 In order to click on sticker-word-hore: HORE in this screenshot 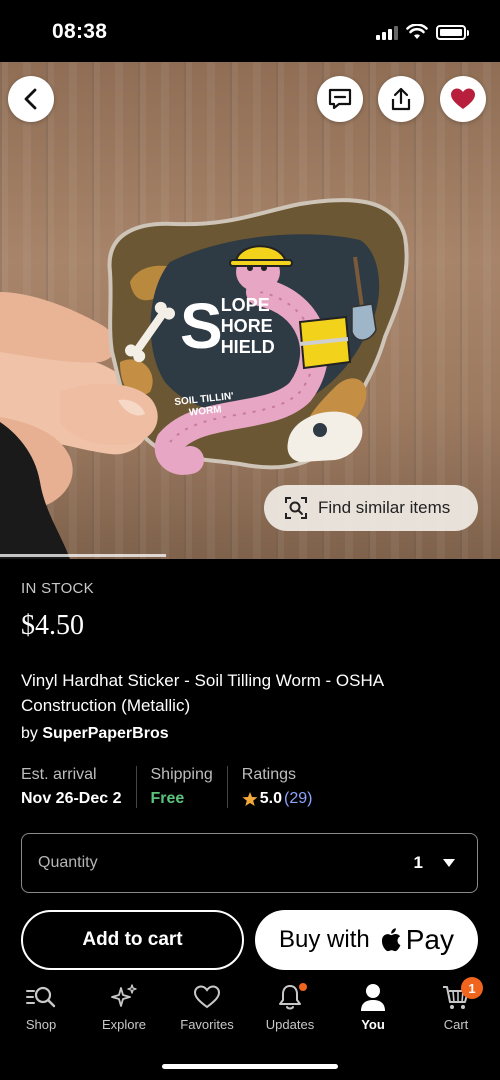, I will do `click(246, 325)`.